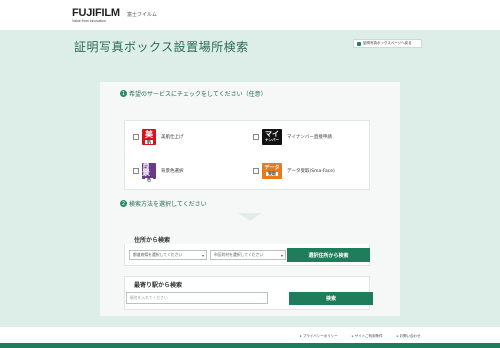 This screenshot has height=348, width=500. What do you see at coordinates (168, 255) in the screenshot?
I see `prefecture-select: 都道府県を選択してください ▾` at bounding box center [168, 255].